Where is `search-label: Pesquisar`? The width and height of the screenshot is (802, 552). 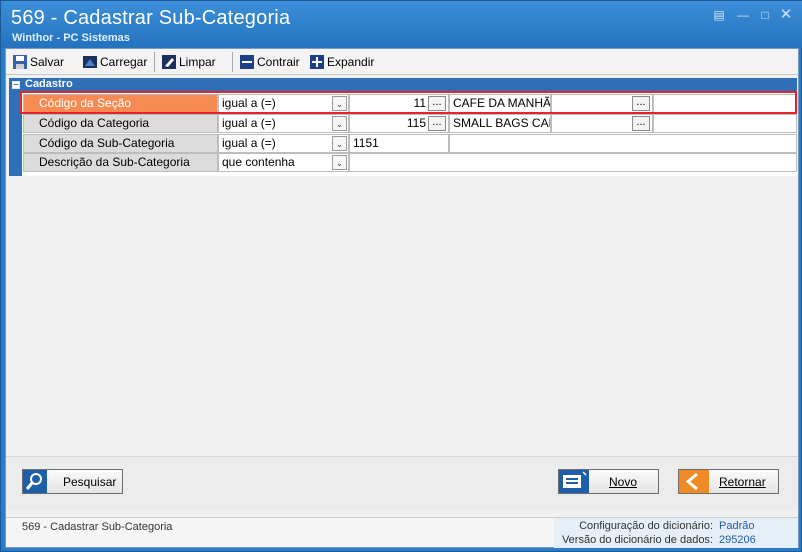 search-label: Pesquisar is located at coordinates (90, 482).